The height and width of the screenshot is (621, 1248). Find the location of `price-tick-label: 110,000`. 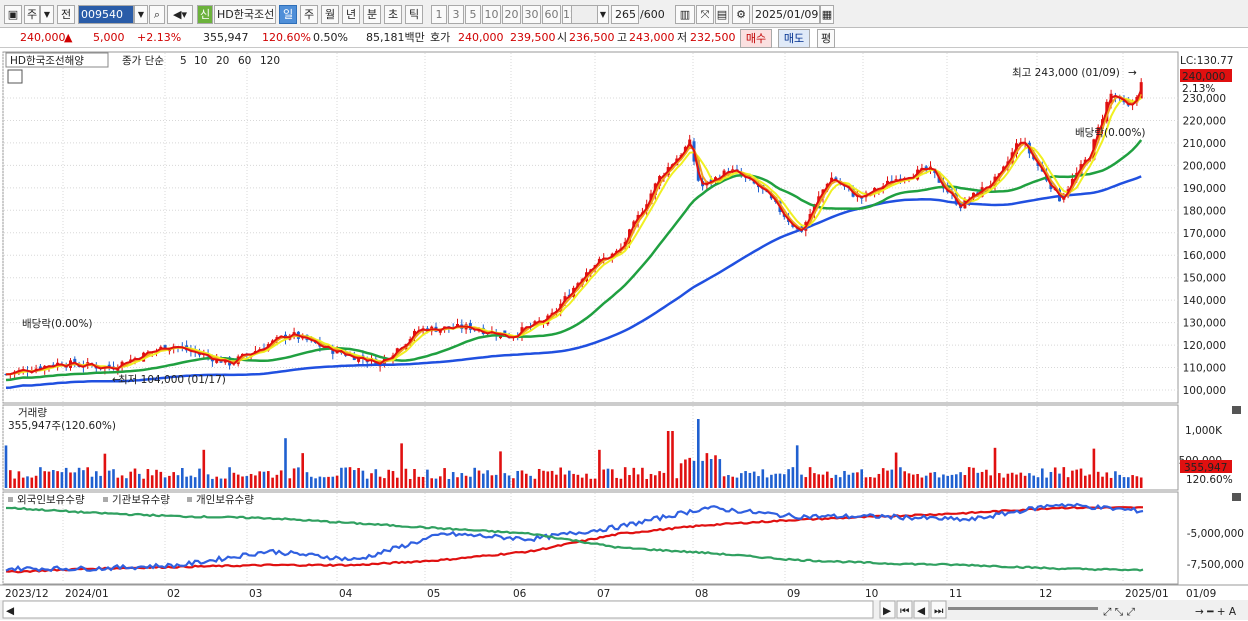

price-tick-label: 110,000 is located at coordinates (1204, 369).